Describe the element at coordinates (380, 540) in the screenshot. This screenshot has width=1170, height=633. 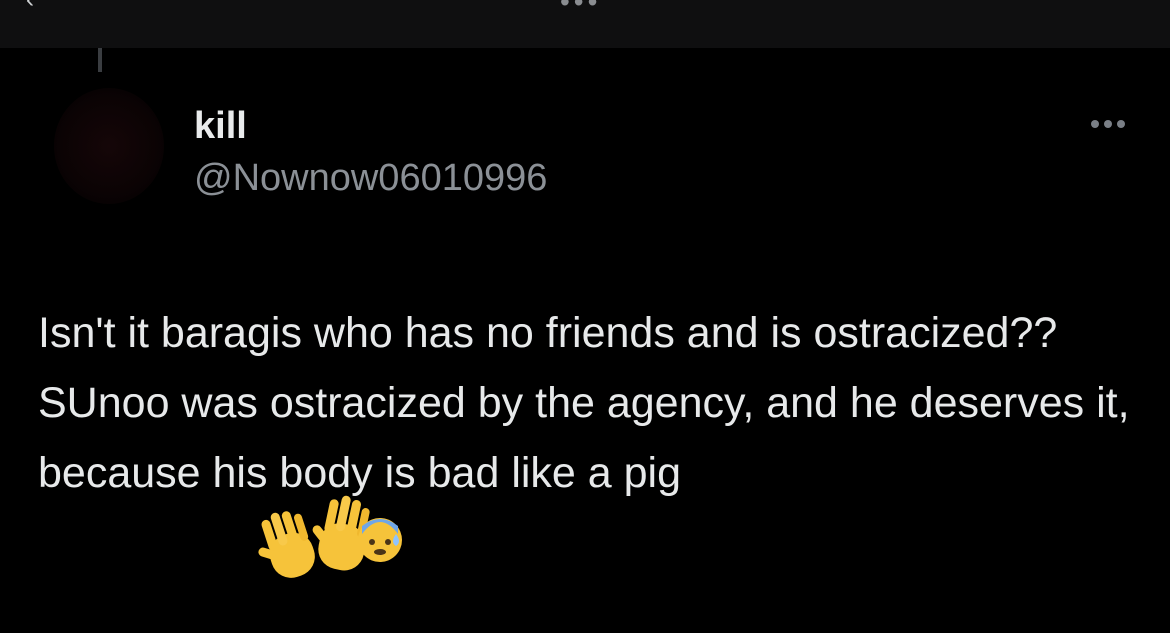
I see `anxious-face-icon` at that location.